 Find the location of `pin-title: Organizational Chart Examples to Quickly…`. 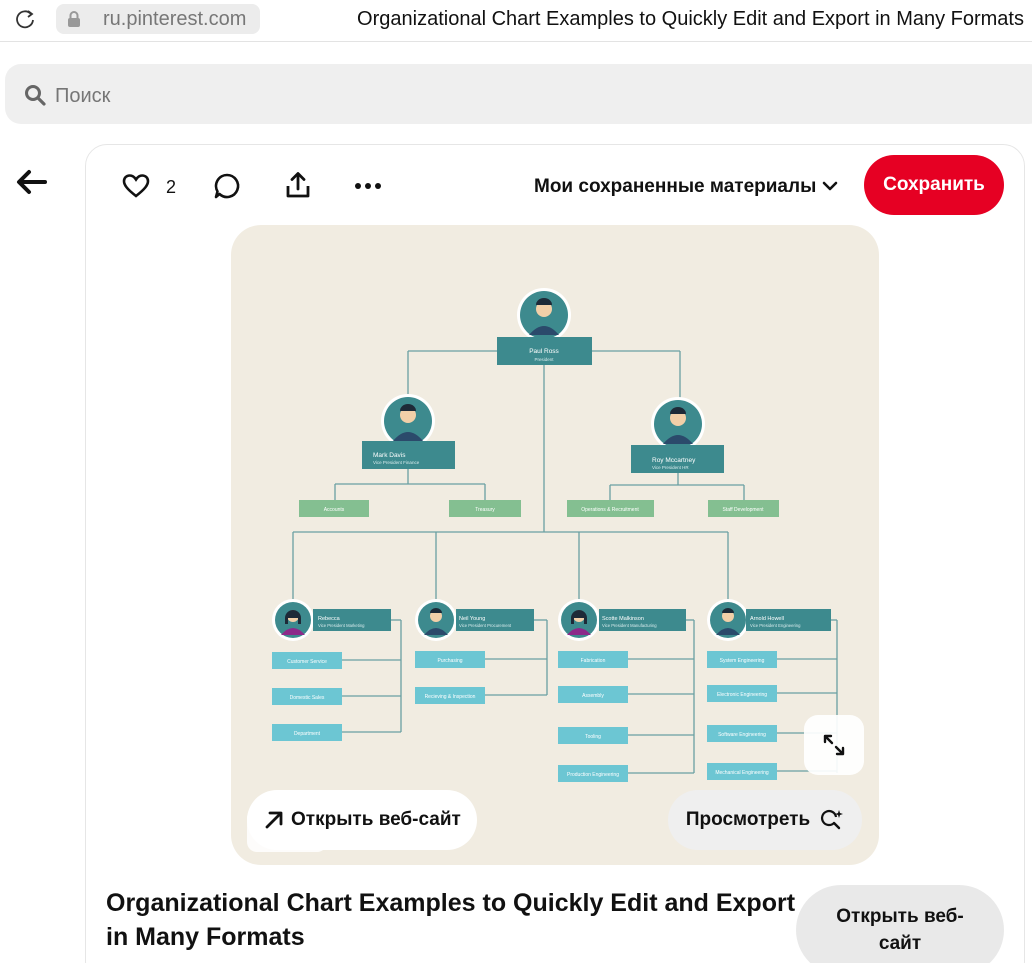

pin-title: Organizational Chart Examples to Quickly… is located at coordinates (451, 920).